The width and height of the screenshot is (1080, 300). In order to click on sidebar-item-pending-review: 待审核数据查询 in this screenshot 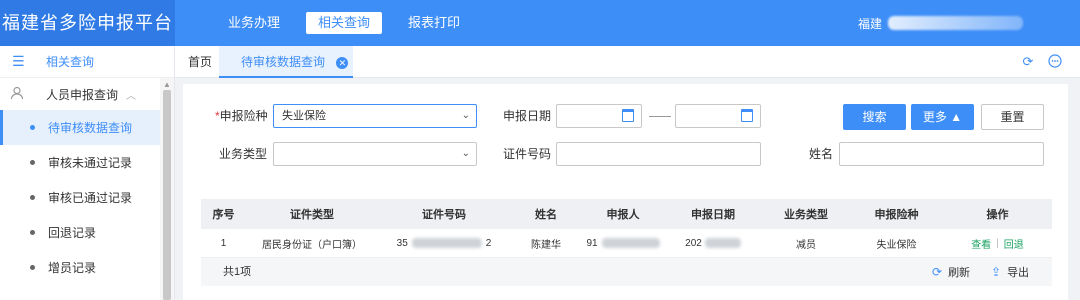, I will do `click(87, 127)`.